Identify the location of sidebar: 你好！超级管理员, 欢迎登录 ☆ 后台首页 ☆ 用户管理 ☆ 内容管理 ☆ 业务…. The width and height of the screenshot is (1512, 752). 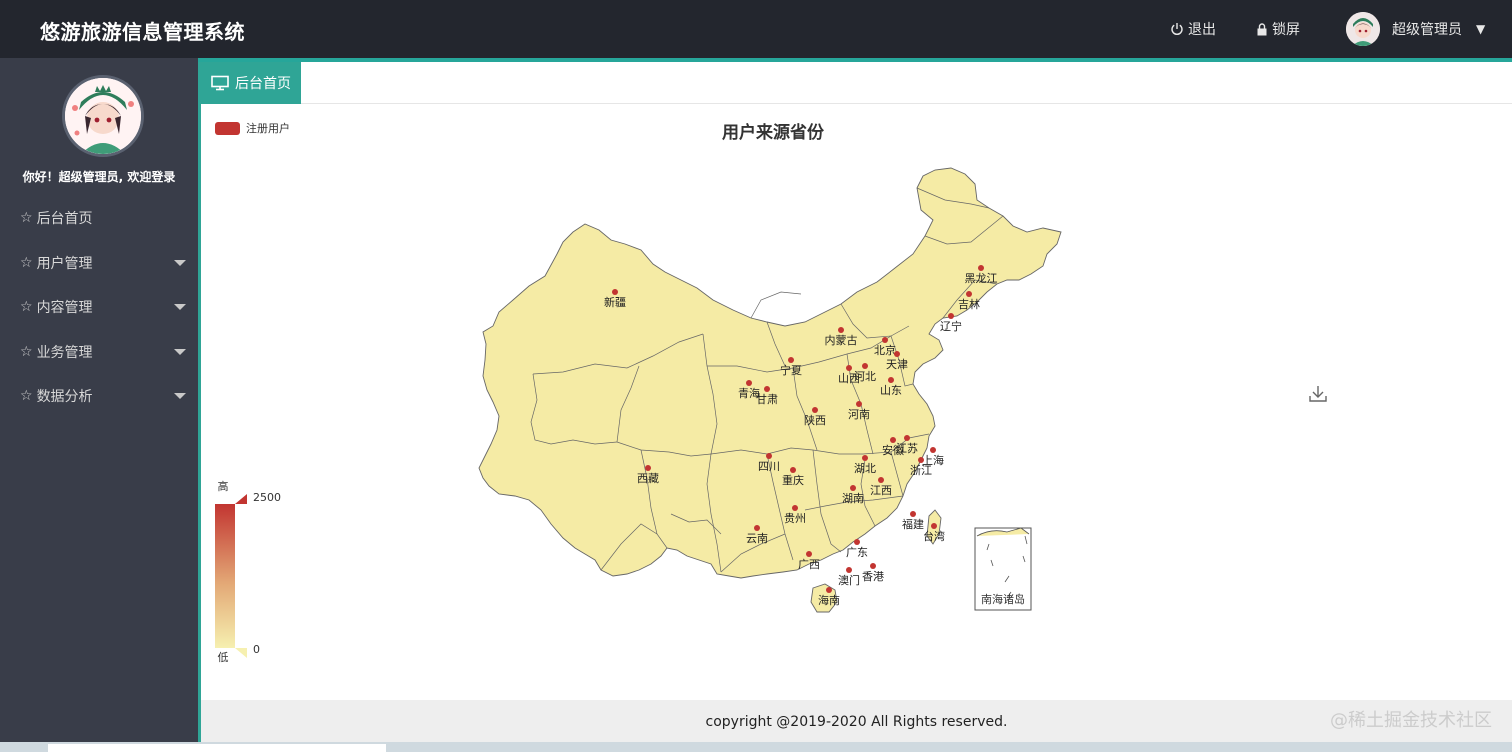
(99, 405).